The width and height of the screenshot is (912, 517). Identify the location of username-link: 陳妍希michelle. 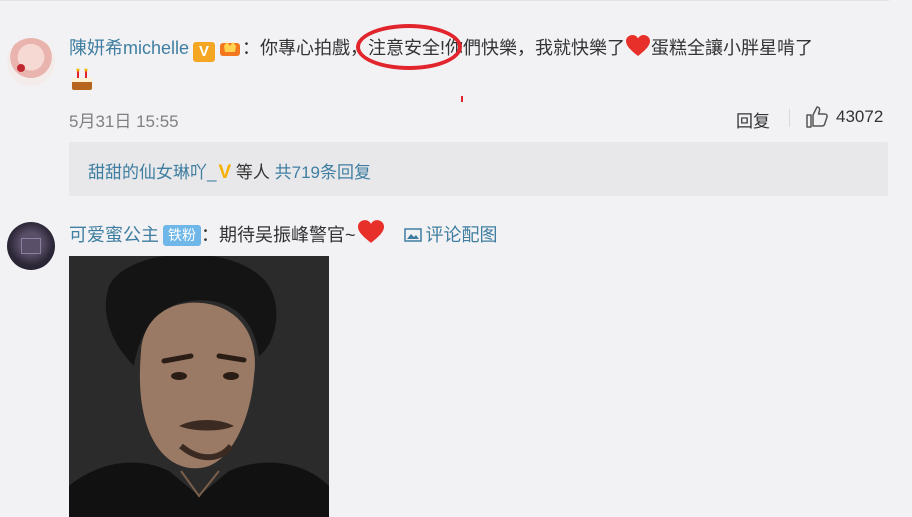
(129, 48).